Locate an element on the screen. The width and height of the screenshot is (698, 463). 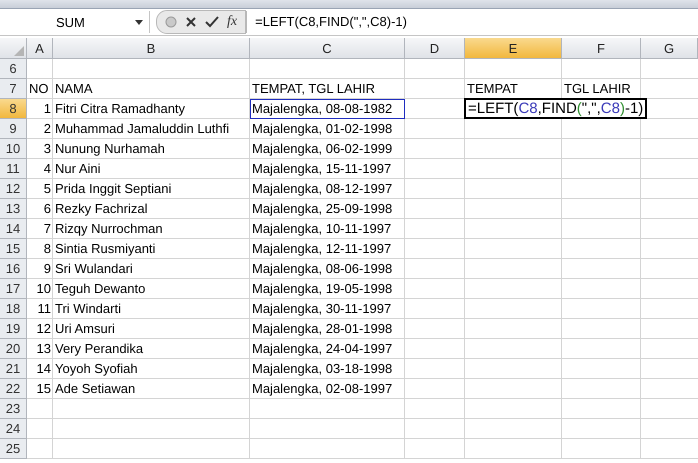
formula-field: =LEFT(C8,FIND(",",C8)-1) is located at coordinates (472, 22).